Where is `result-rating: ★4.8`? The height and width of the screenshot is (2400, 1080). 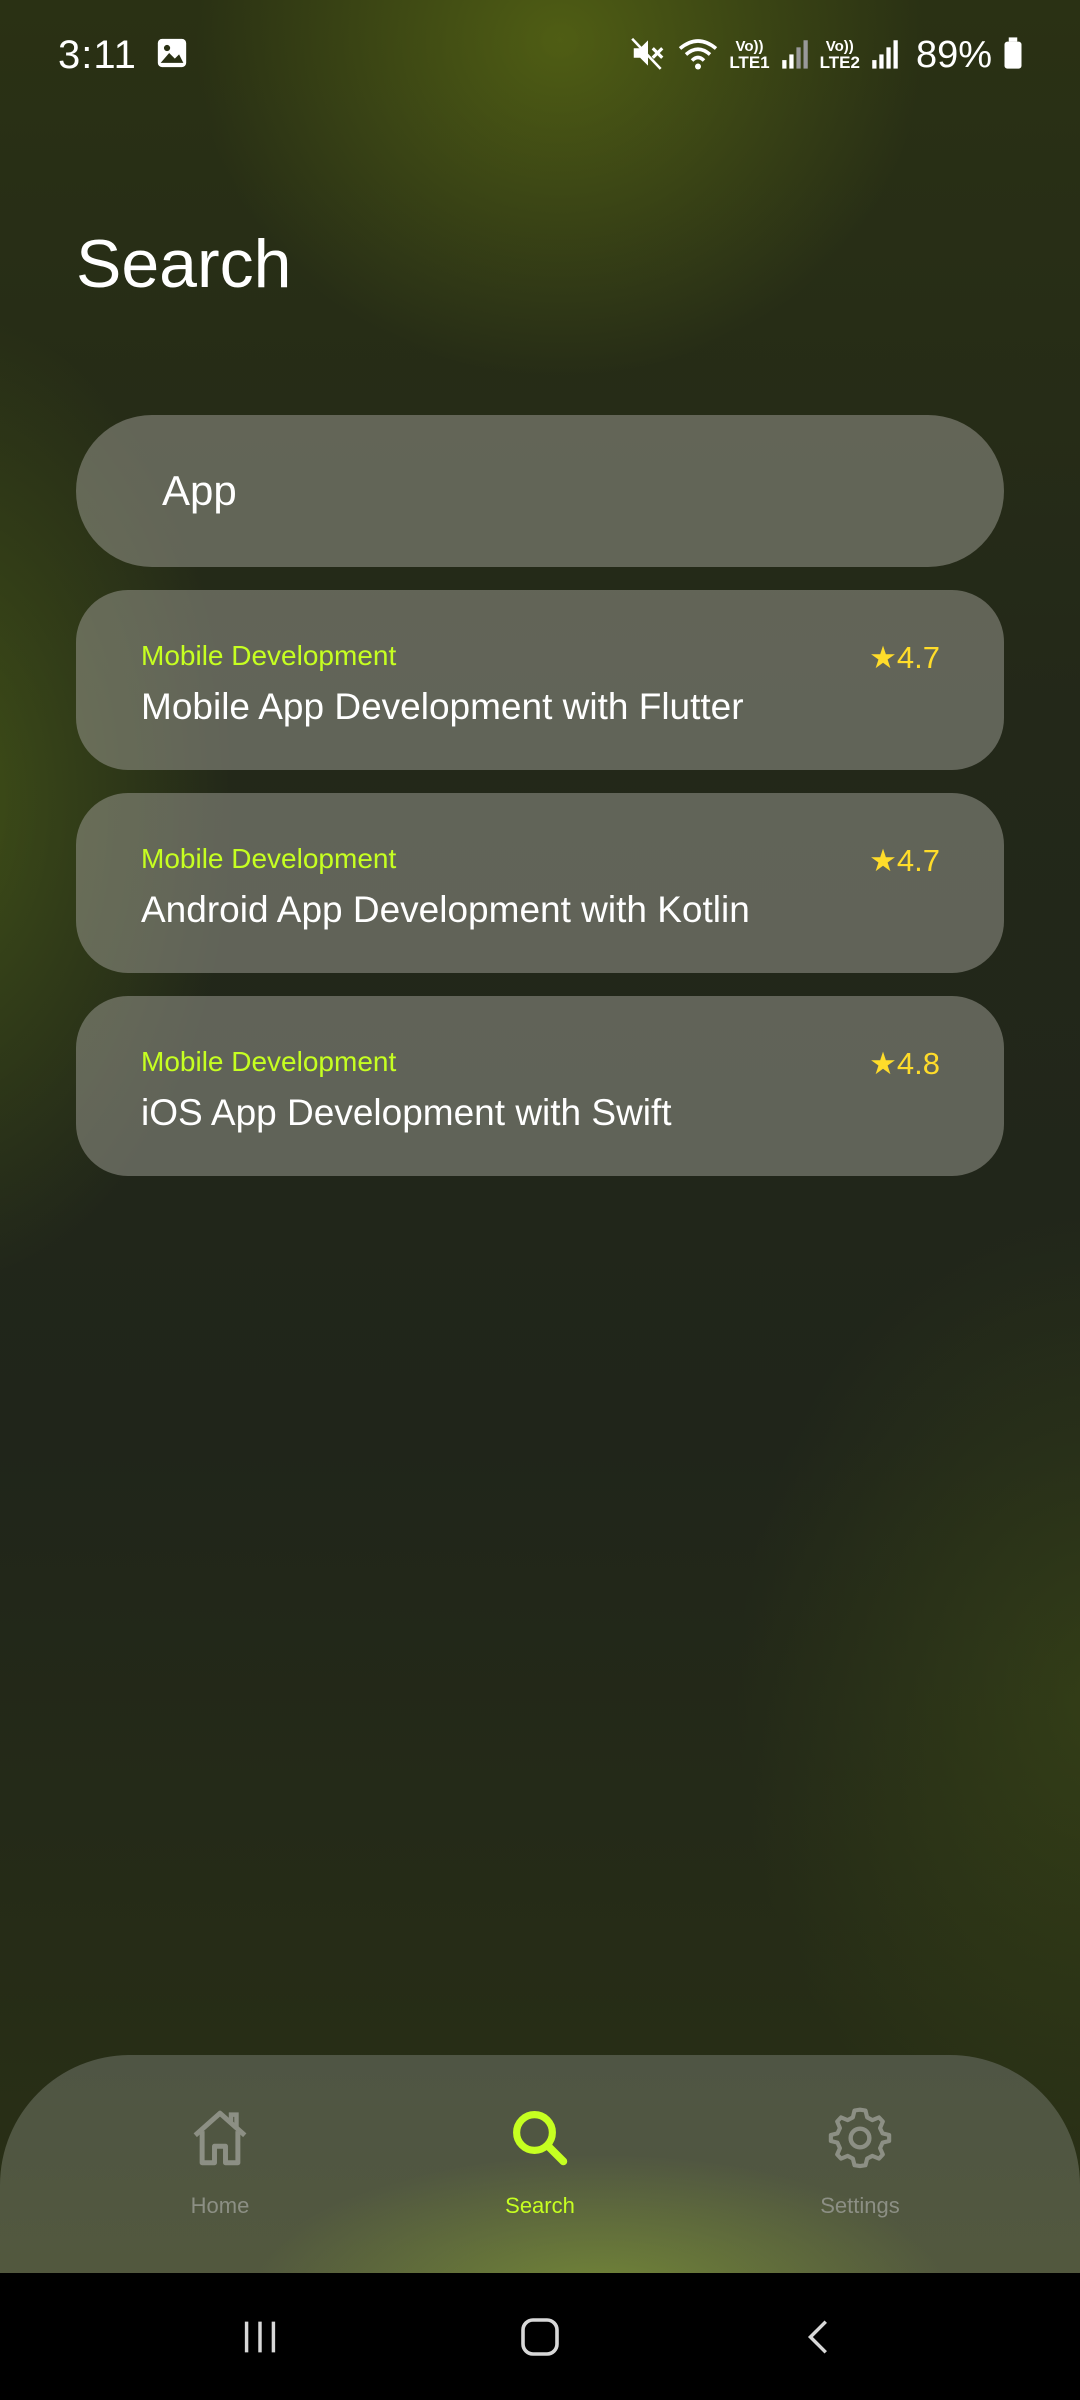 result-rating: ★4.8 is located at coordinates (904, 1063).